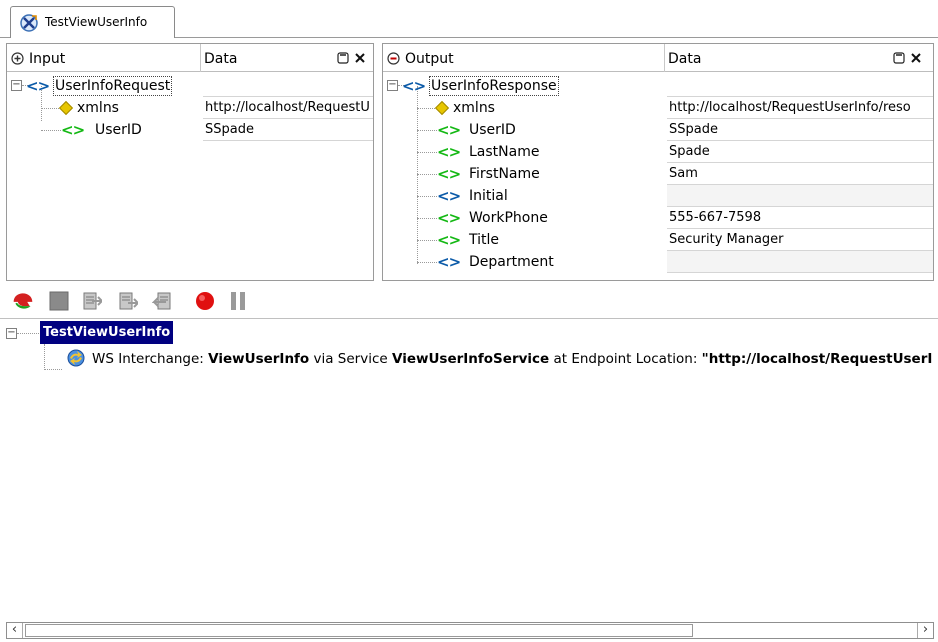 This screenshot has height=642, width=938. What do you see at coordinates (239, 301) in the screenshot?
I see `pause-icon` at bounding box center [239, 301].